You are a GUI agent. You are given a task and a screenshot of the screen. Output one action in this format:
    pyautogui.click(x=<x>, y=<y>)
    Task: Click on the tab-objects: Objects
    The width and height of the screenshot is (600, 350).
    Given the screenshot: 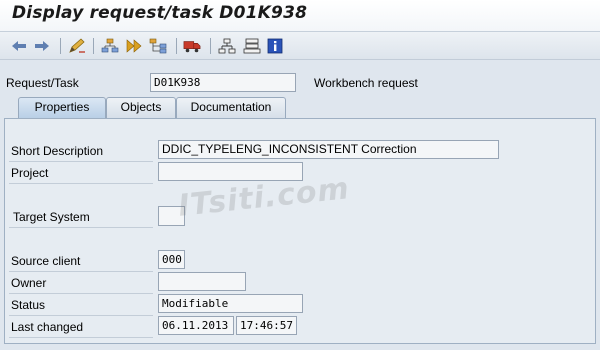 What is the action you would take?
    pyautogui.click(x=141, y=107)
    